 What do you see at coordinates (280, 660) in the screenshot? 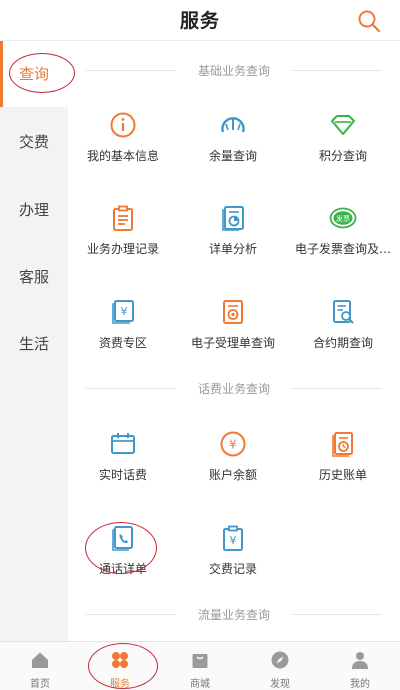
I see `compass-icon` at bounding box center [280, 660].